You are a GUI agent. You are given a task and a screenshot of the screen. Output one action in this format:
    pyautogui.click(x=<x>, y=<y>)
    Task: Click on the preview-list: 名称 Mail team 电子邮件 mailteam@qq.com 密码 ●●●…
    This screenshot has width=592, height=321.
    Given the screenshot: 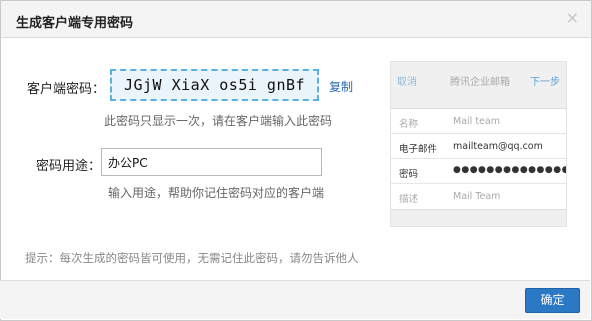 What is the action you would take?
    pyautogui.click(x=478, y=159)
    